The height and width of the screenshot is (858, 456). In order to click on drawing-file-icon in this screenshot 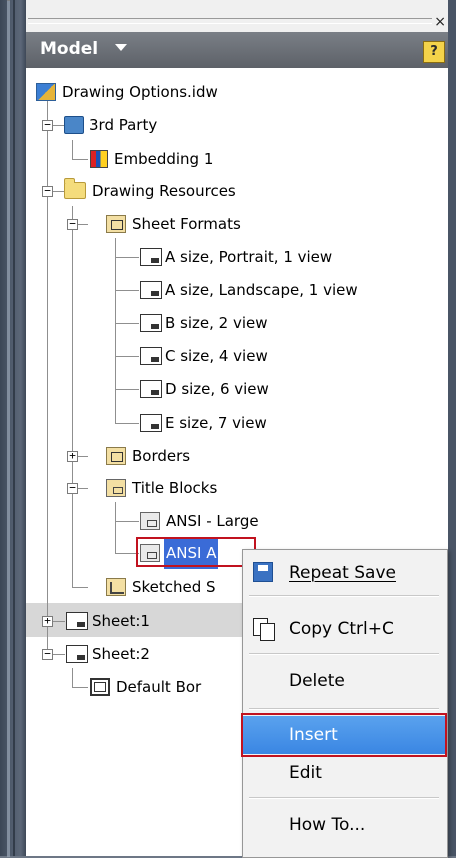, I will do `click(46, 92)`.